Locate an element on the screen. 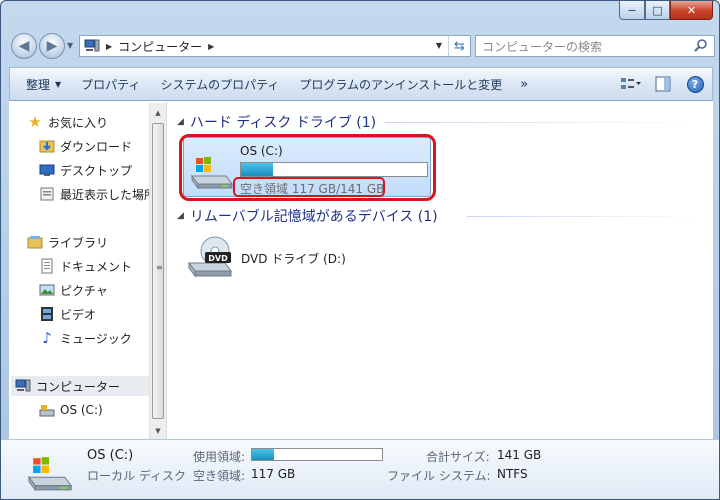 The height and width of the screenshot is (500, 720). scroll-grip-icon: ≡ is located at coordinates (159, 267).